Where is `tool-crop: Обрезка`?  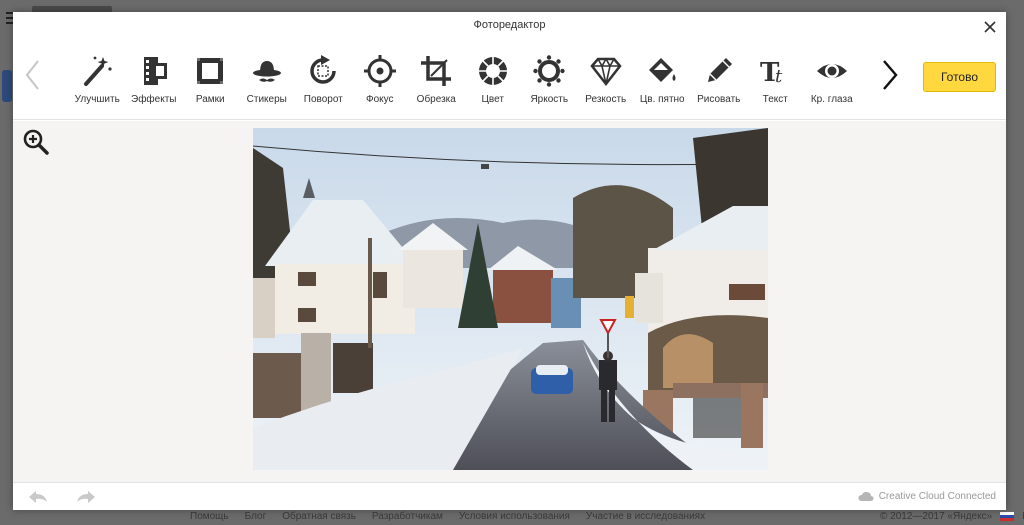
tool-crop: Обрезка is located at coordinates (436, 81).